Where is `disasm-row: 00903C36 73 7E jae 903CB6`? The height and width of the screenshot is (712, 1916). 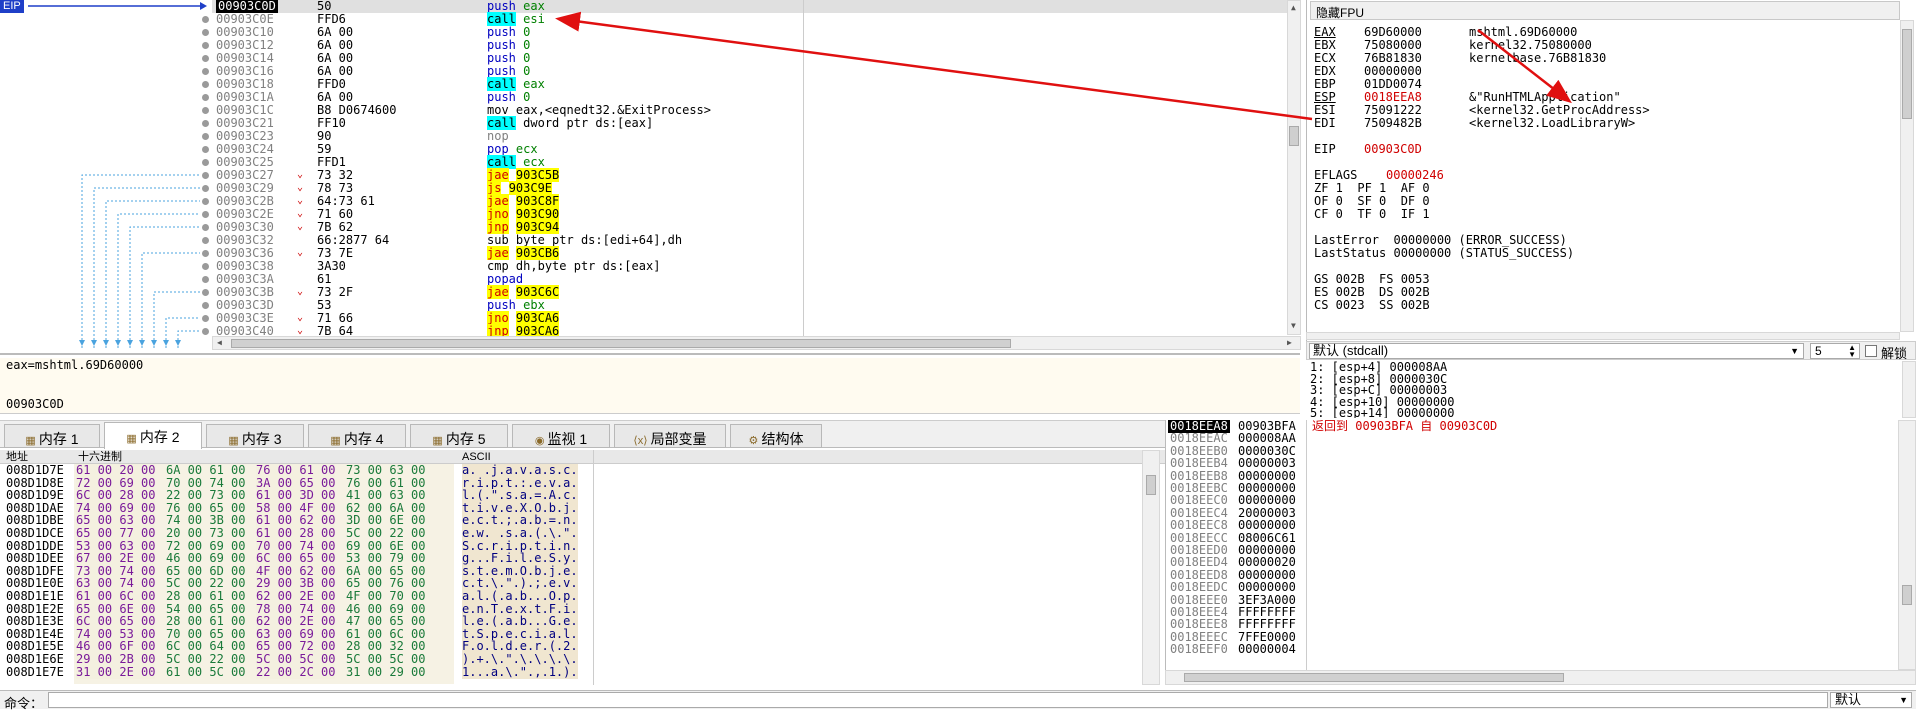
disasm-row: 00903C36 73 7E jae 903CB6 is located at coordinates (749, 253).